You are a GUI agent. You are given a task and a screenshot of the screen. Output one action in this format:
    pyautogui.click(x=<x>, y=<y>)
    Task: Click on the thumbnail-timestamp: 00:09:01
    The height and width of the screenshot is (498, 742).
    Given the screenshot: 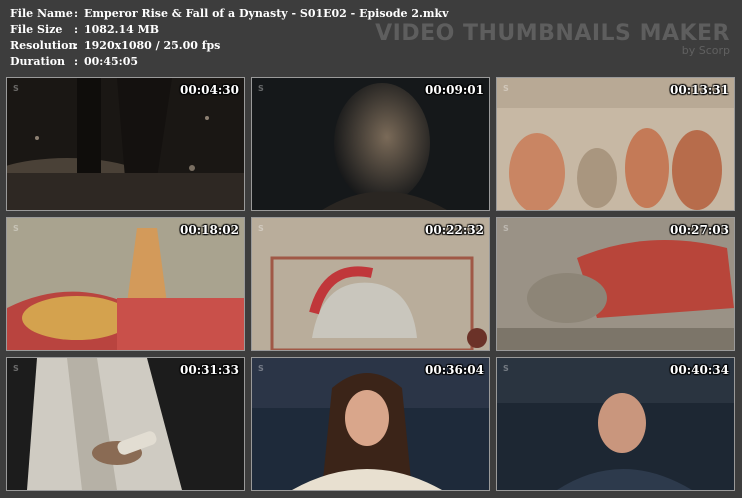 What is the action you would take?
    pyautogui.click(x=454, y=90)
    